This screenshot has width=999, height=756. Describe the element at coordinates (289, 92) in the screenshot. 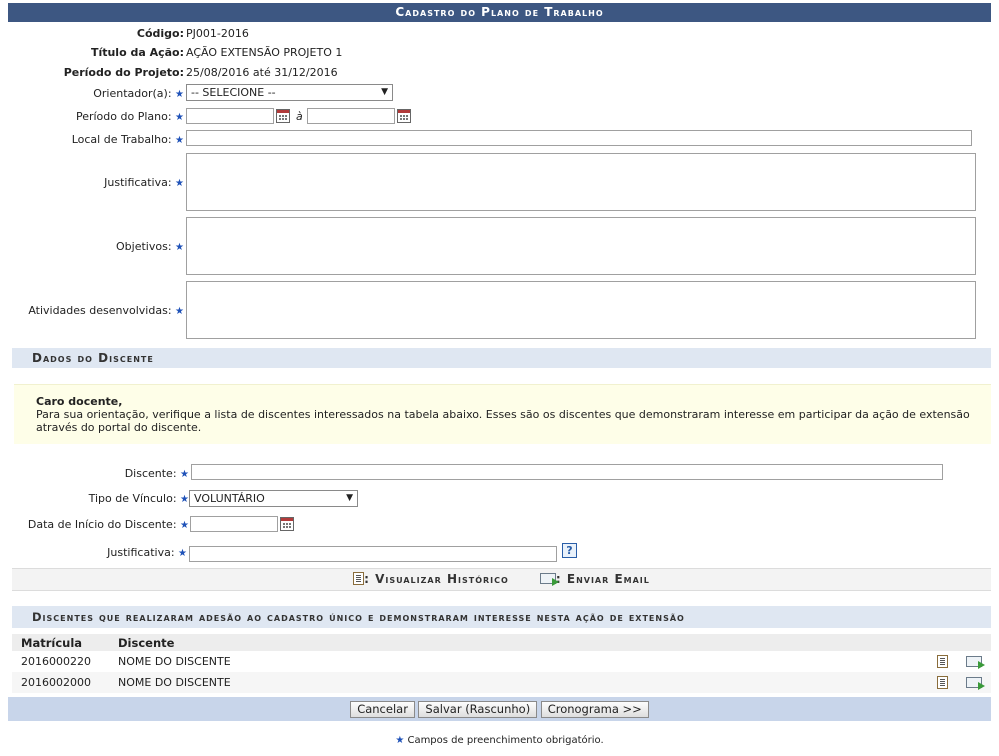

I see `orientador-select: -- SELECIONE -- ▼` at that location.